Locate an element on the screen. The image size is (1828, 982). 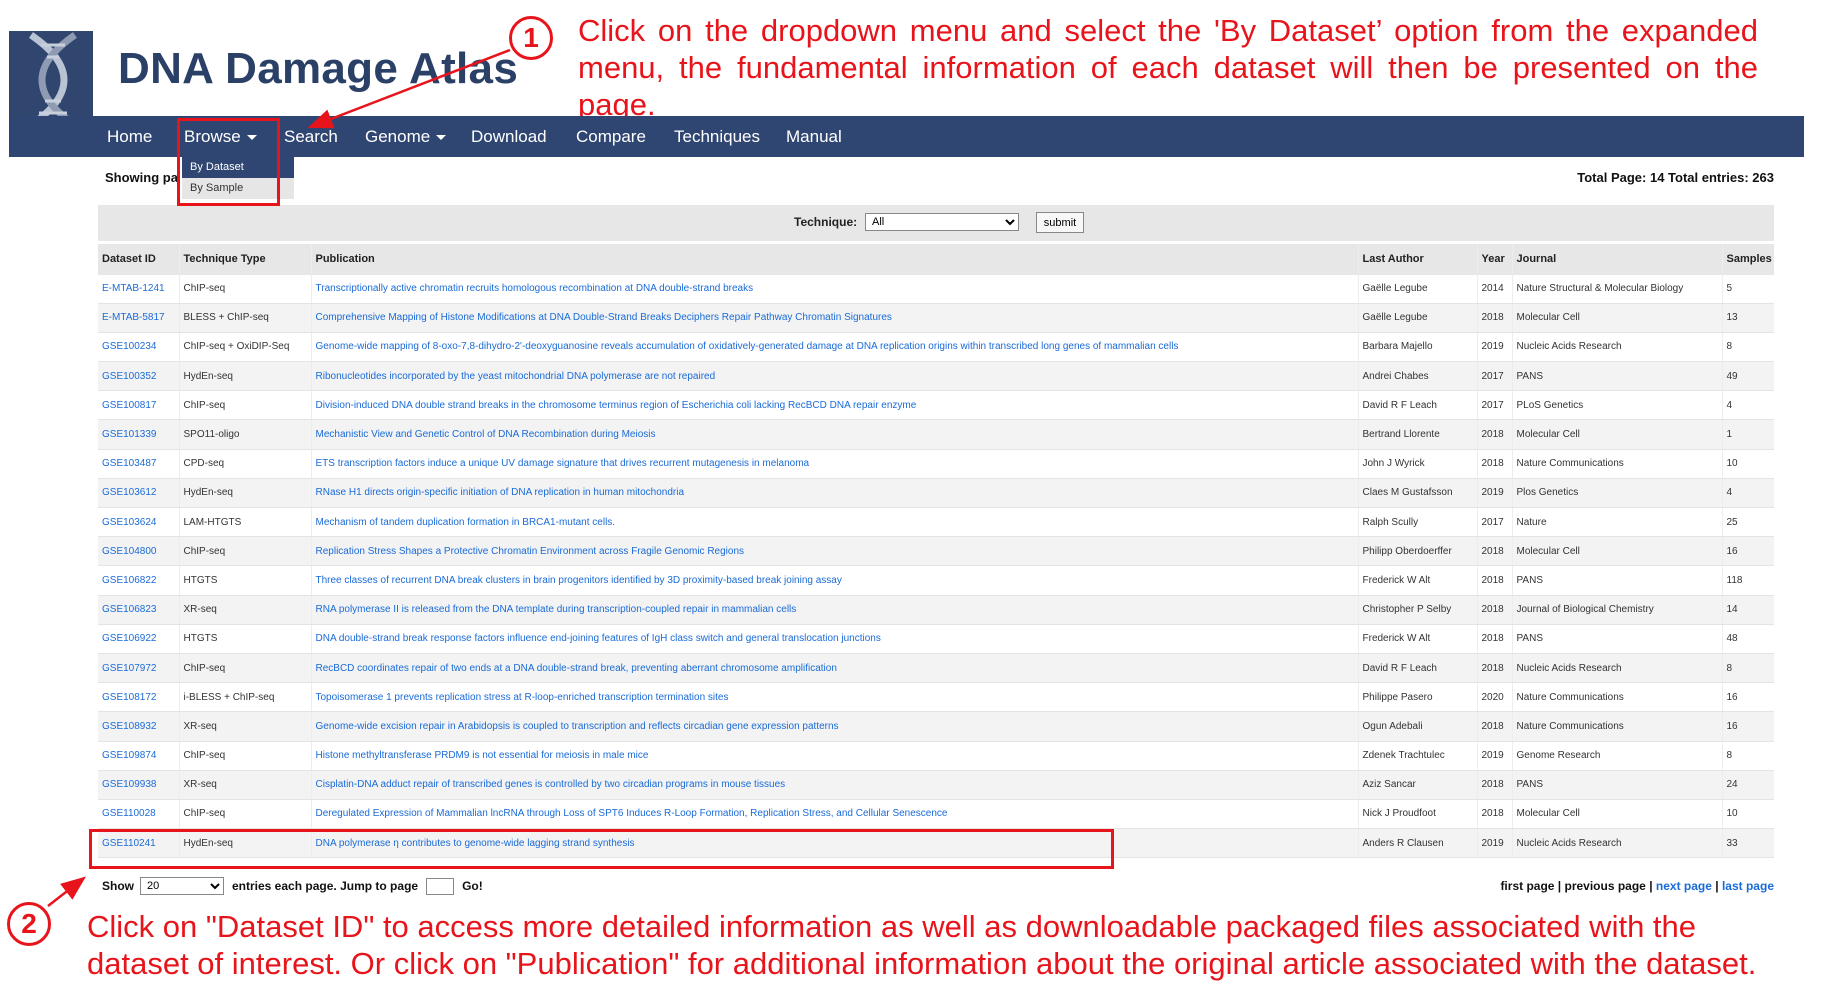
table-cell: 8 is located at coordinates (1747, 756).